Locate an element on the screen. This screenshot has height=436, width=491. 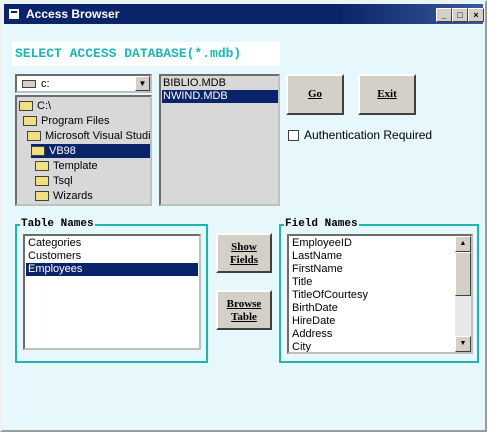
field-list-scrollbar: ▲ ▼ is located at coordinates (463, 294).